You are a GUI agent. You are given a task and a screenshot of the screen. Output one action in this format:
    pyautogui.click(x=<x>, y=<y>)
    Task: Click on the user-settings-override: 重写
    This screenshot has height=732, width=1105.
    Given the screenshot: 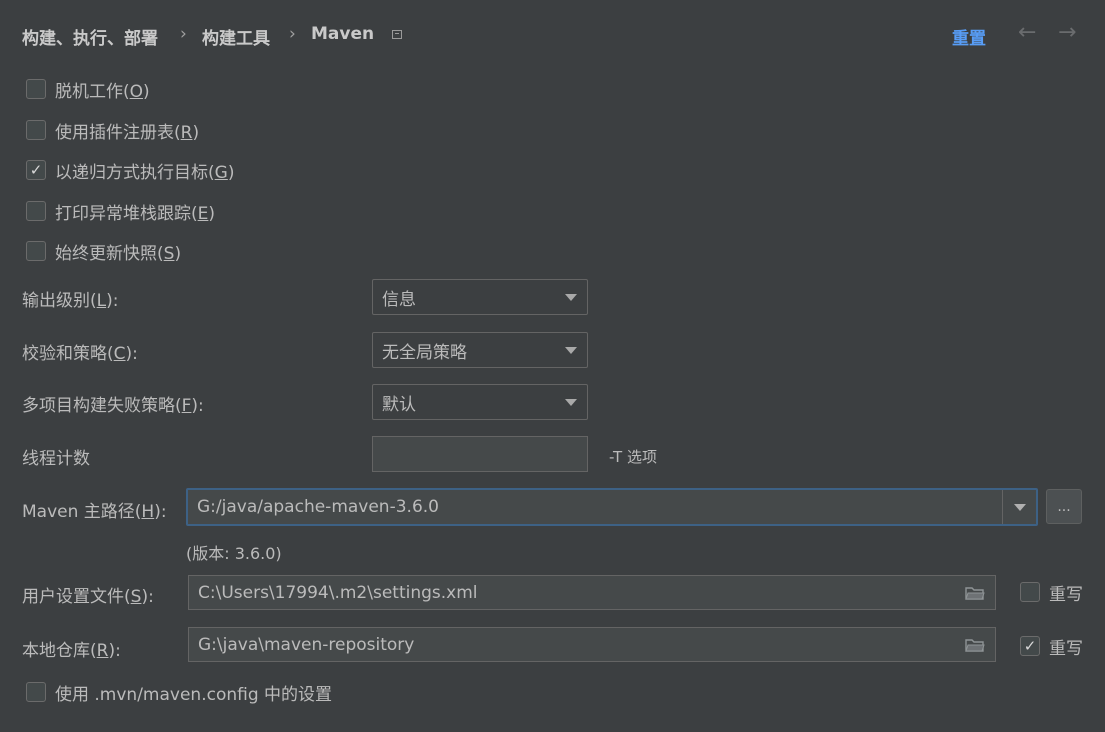 What is the action you would take?
    pyautogui.click(x=1051, y=592)
    